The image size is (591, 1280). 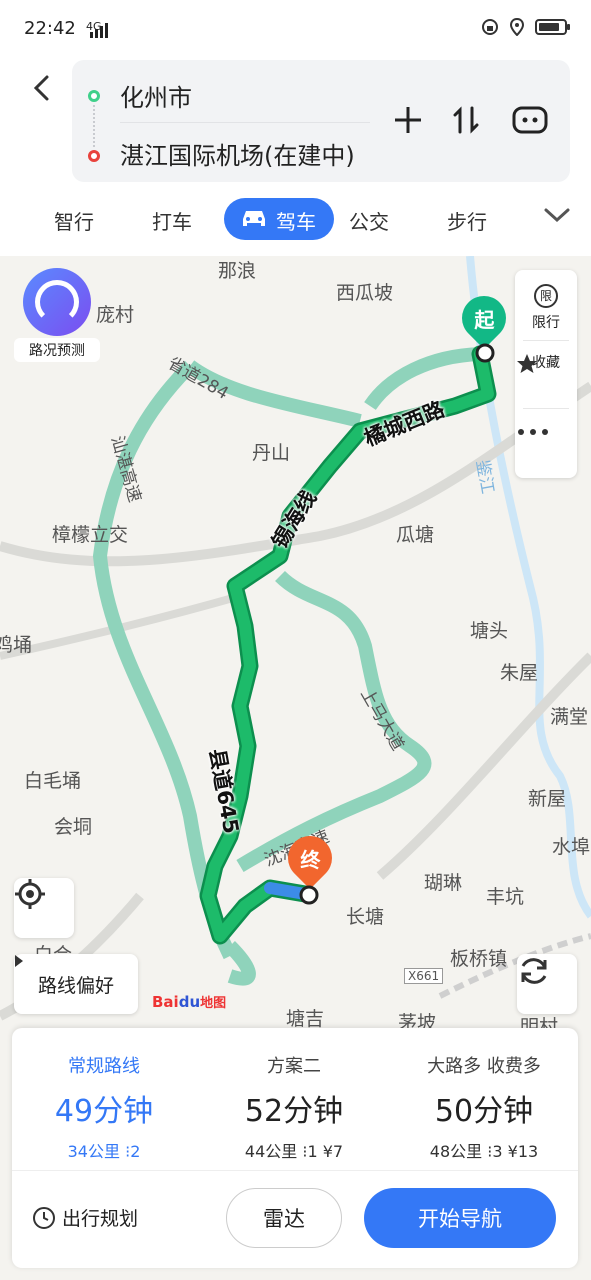 What do you see at coordinates (104, 1151) in the screenshot?
I see `plan-meta: 34公里 ⁝2` at bounding box center [104, 1151].